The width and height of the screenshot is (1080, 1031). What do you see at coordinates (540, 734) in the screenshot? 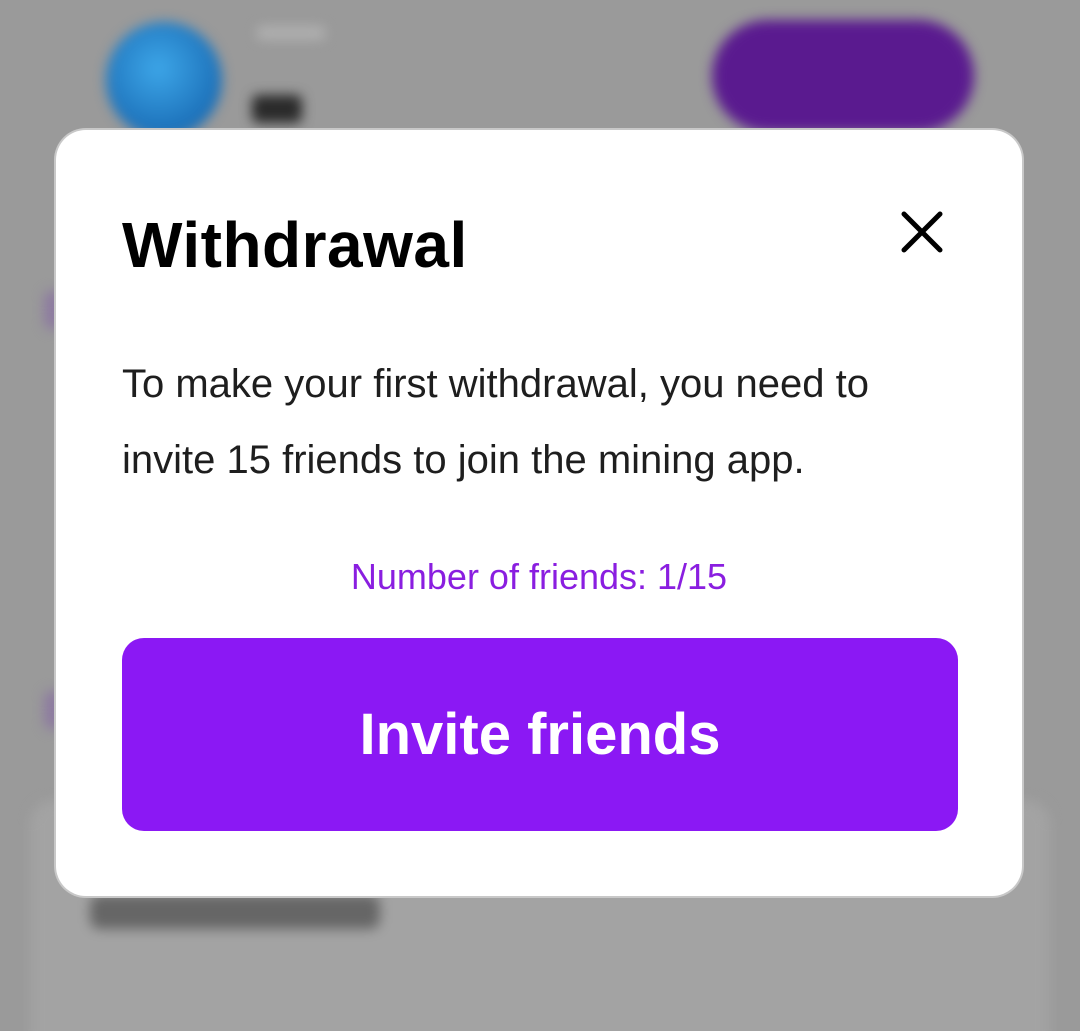
I see `invite-friends-button: Invite friends` at bounding box center [540, 734].